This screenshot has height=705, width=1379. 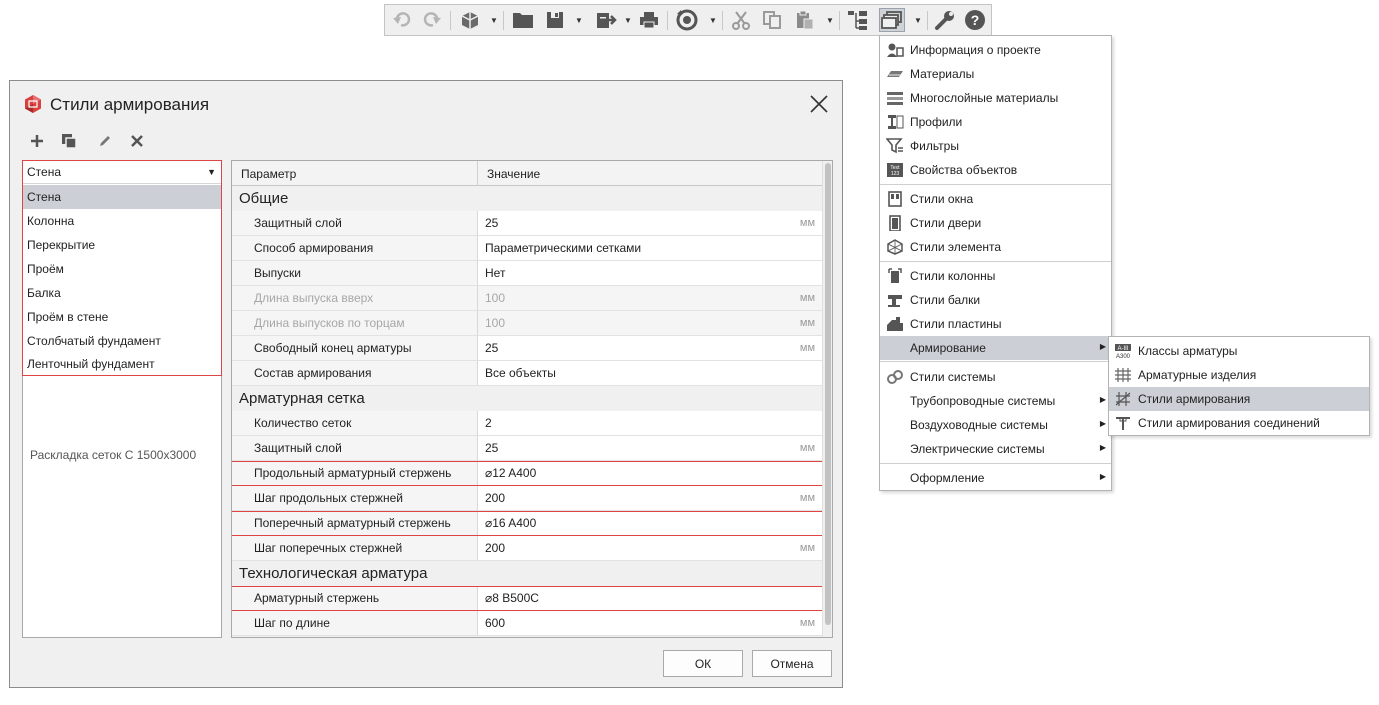 I want to click on menu-item-filters: Фильтры, so click(x=995, y=146).